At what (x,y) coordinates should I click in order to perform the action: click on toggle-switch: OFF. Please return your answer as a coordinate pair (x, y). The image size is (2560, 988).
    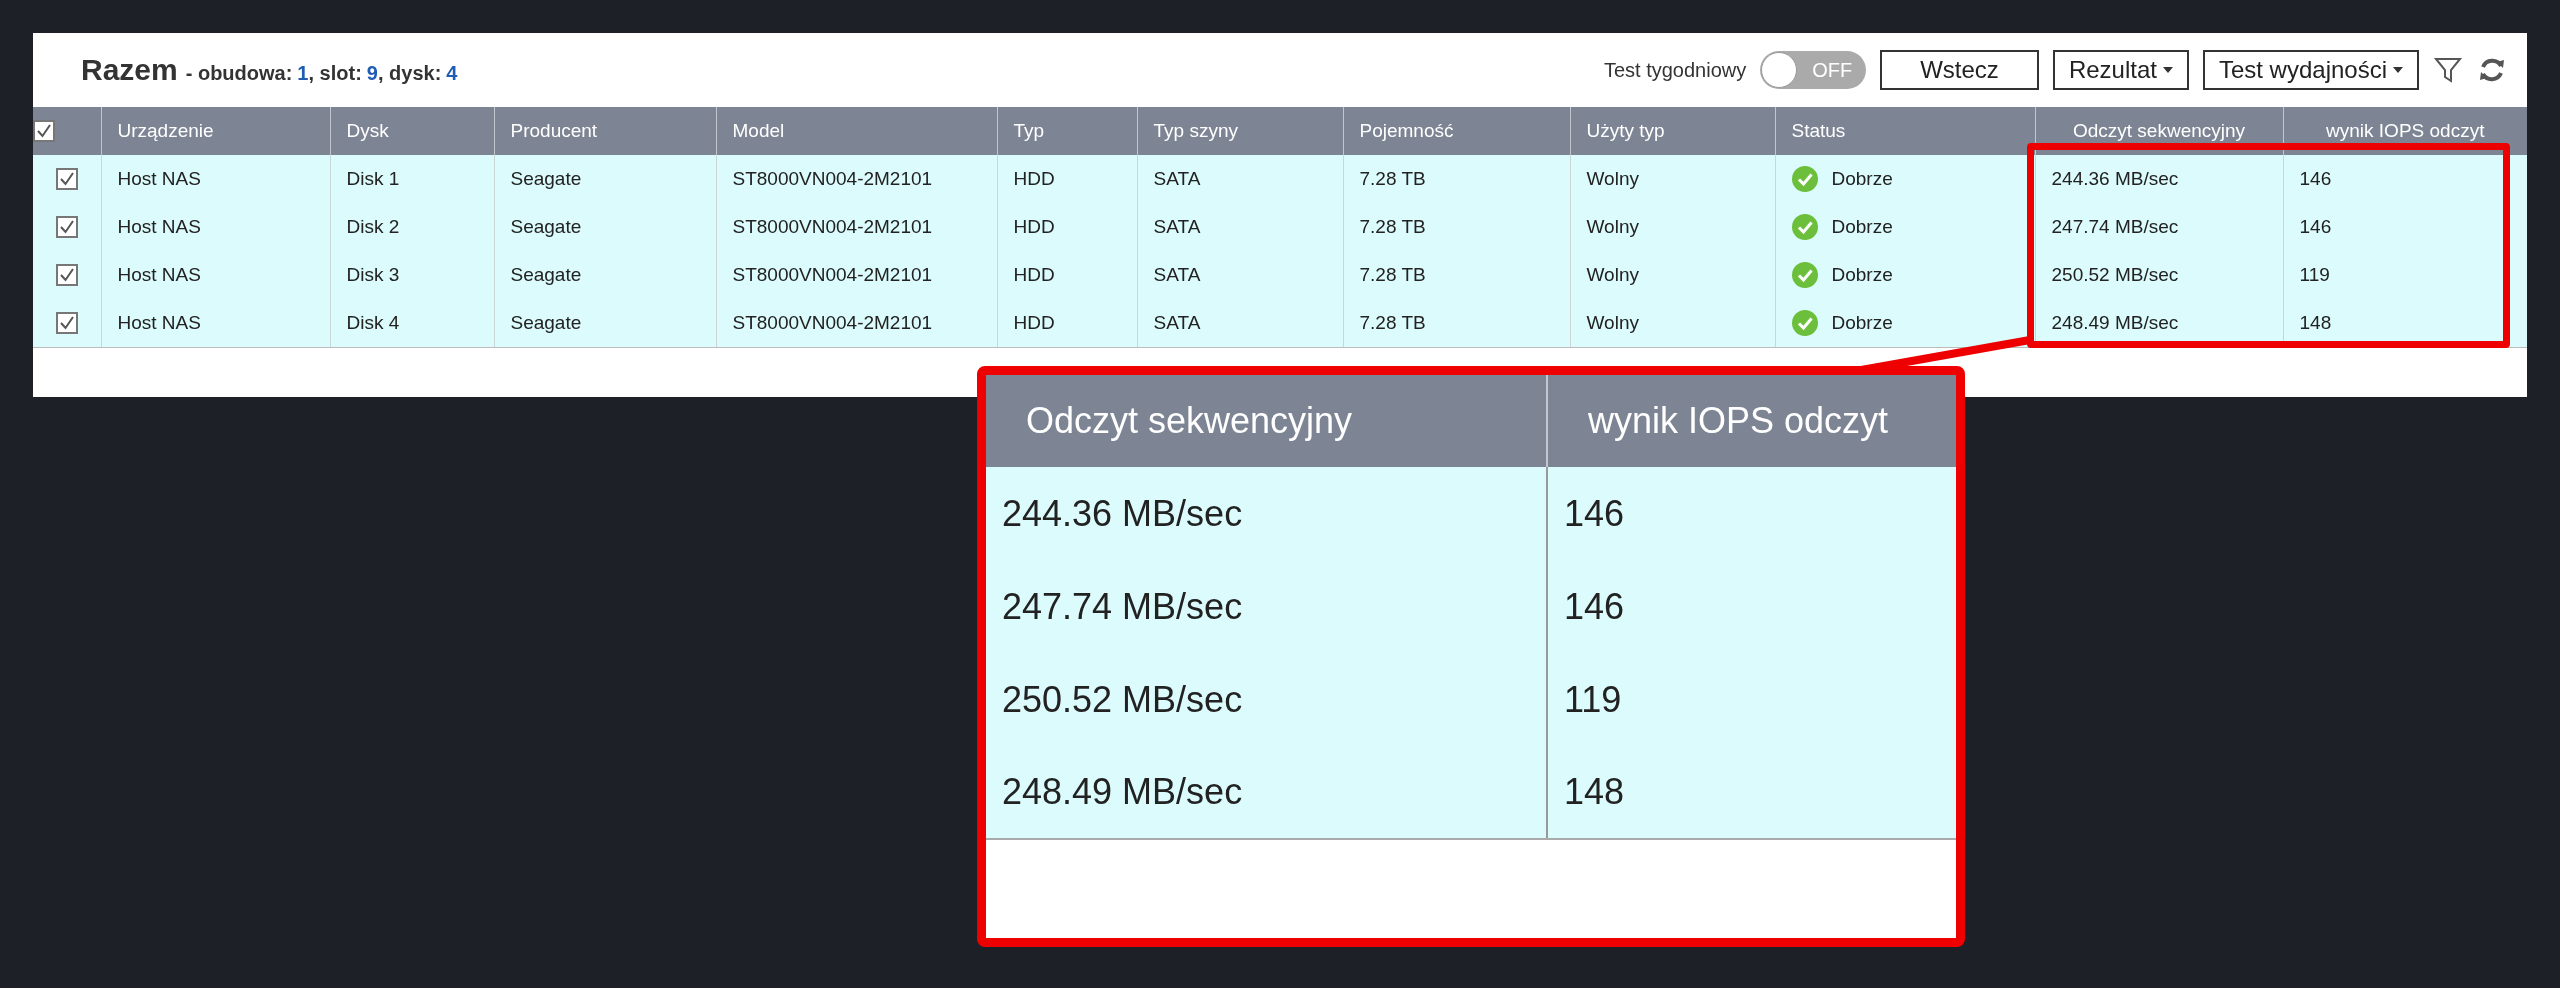
    Looking at the image, I should click on (1813, 70).